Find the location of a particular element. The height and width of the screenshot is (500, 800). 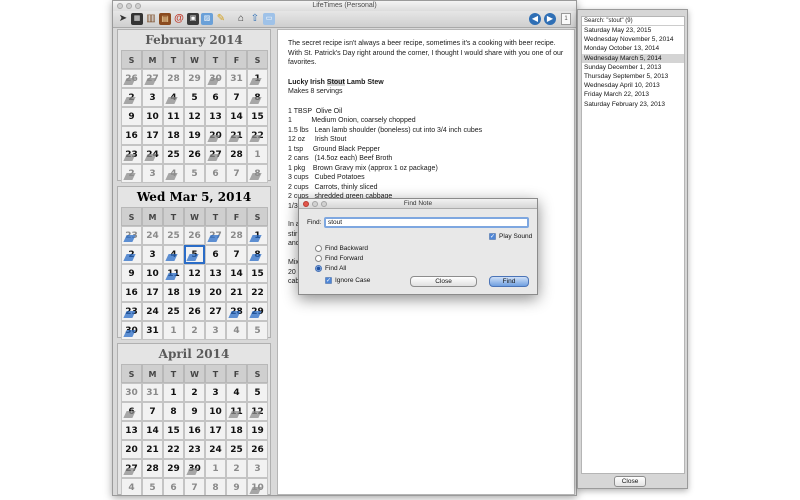

cursor-icon: ➤ is located at coordinates (123, 19).